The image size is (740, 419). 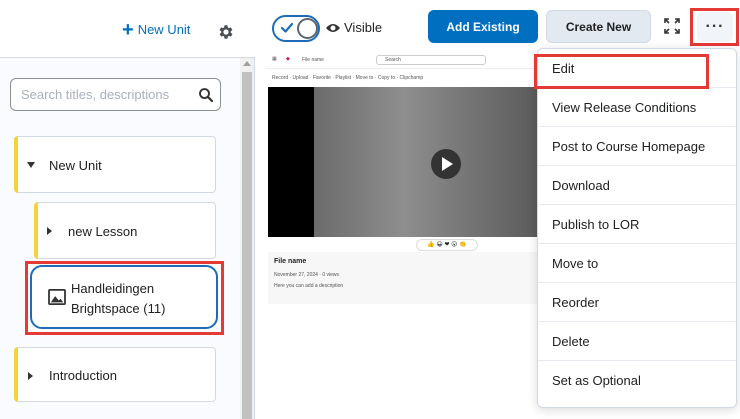 I want to click on menu-item-set-as-optional: Set as Optional, so click(x=637, y=380).